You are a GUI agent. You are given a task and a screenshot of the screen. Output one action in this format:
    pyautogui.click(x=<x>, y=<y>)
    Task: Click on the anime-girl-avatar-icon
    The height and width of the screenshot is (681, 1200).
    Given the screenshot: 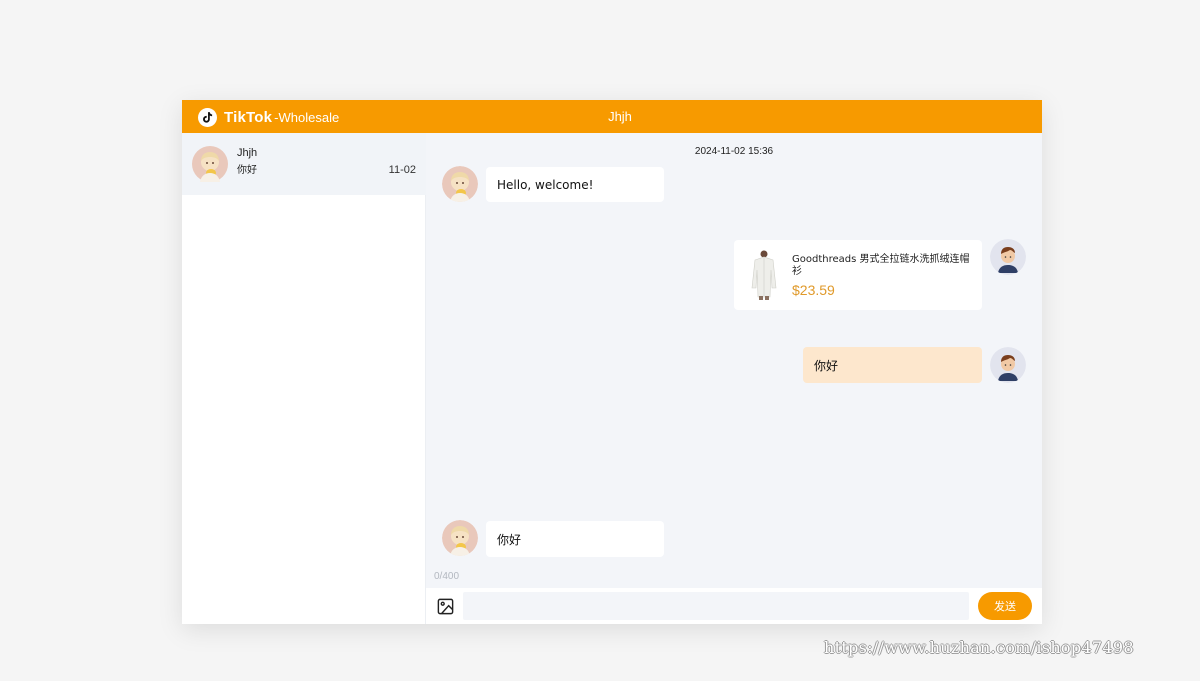 What is the action you would take?
    pyautogui.click(x=210, y=164)
    